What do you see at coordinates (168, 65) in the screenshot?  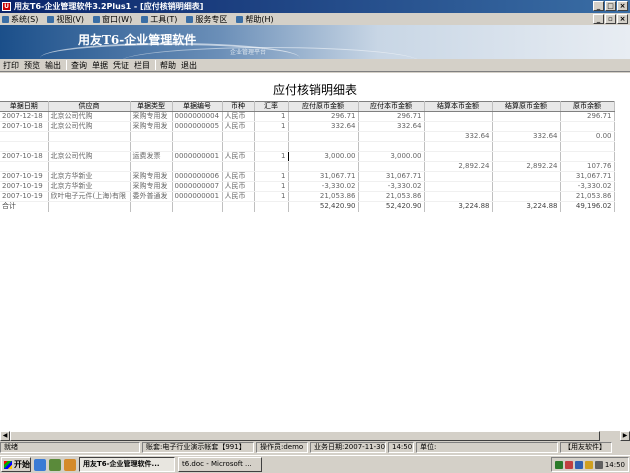 I see `help-button: 帮助` at bounding box center [168, 65].